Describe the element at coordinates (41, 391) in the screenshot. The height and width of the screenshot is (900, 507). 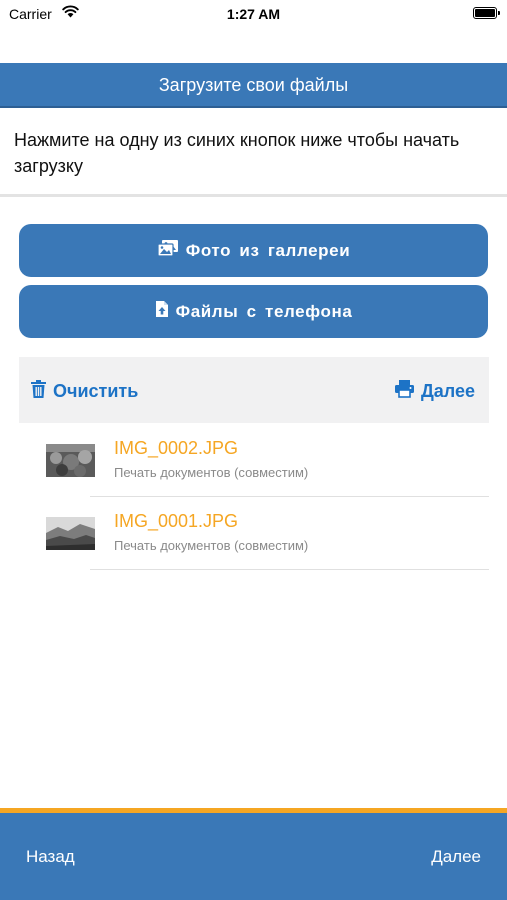
I see `trash-icon` at that location.